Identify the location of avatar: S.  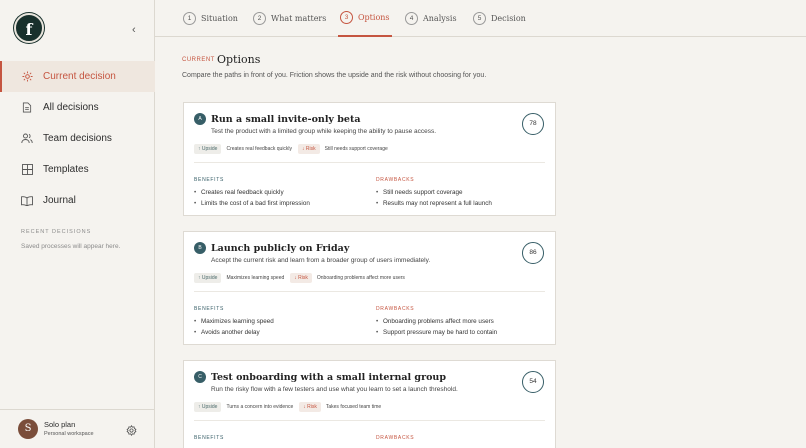
(28, 429).